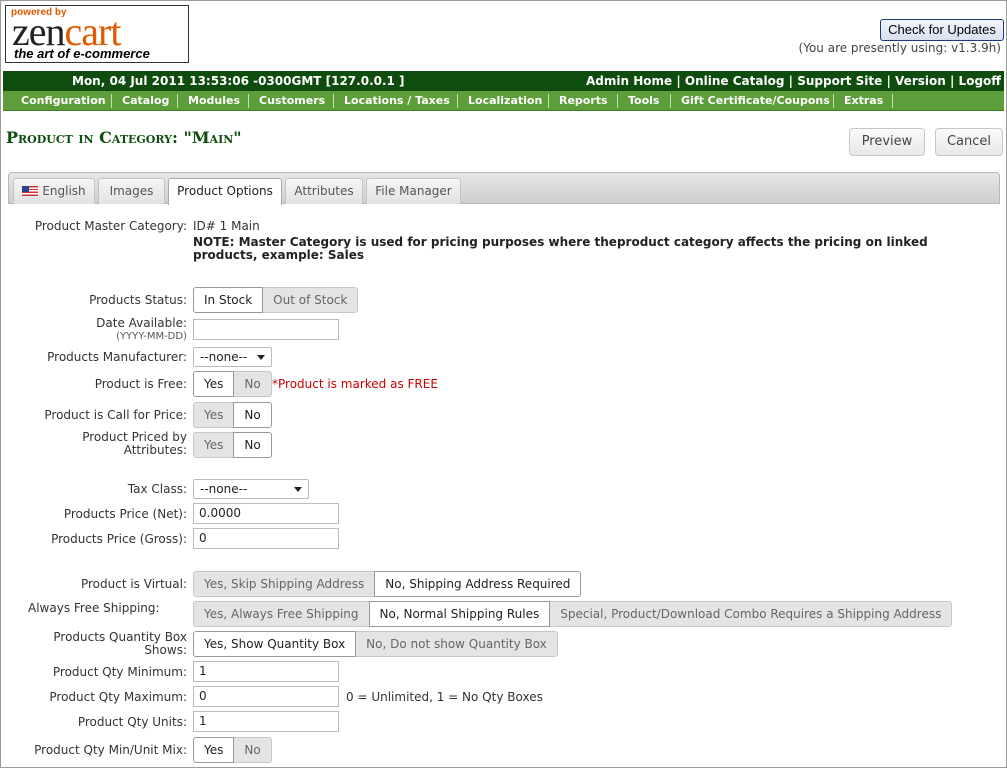  What do you see at coordinates (266, 671) in the screenshot?
I see `qty-minimum-input: 1` at bounding box center [266, 671].